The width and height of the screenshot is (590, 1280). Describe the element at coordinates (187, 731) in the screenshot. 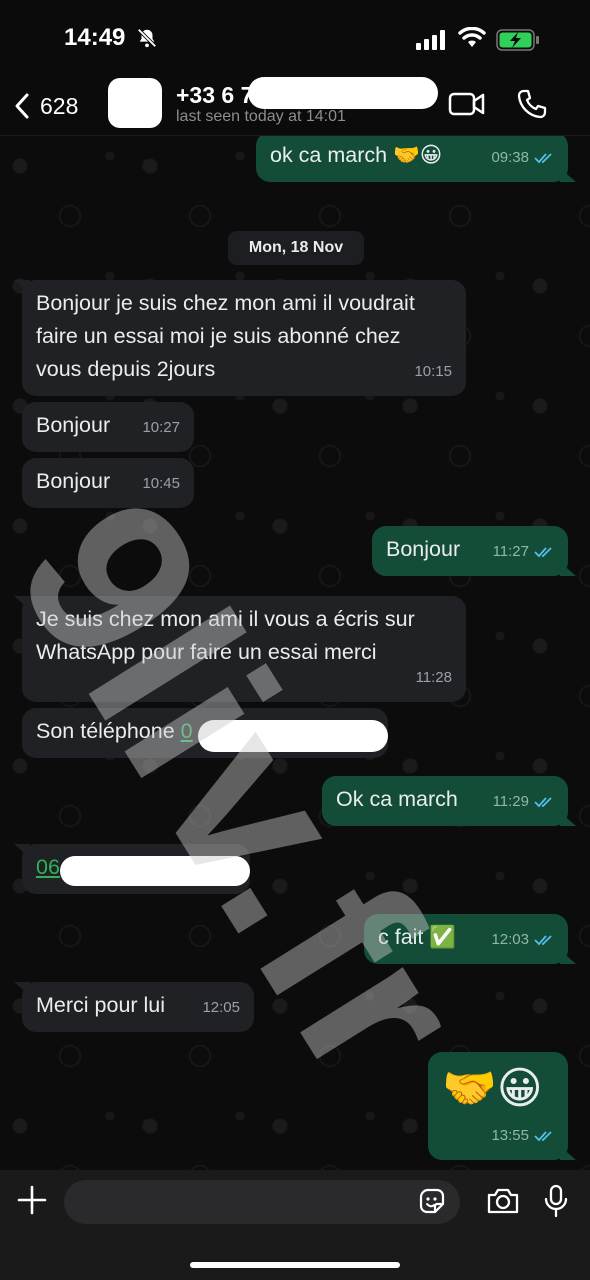

I see `phone-link: 0` at that location.